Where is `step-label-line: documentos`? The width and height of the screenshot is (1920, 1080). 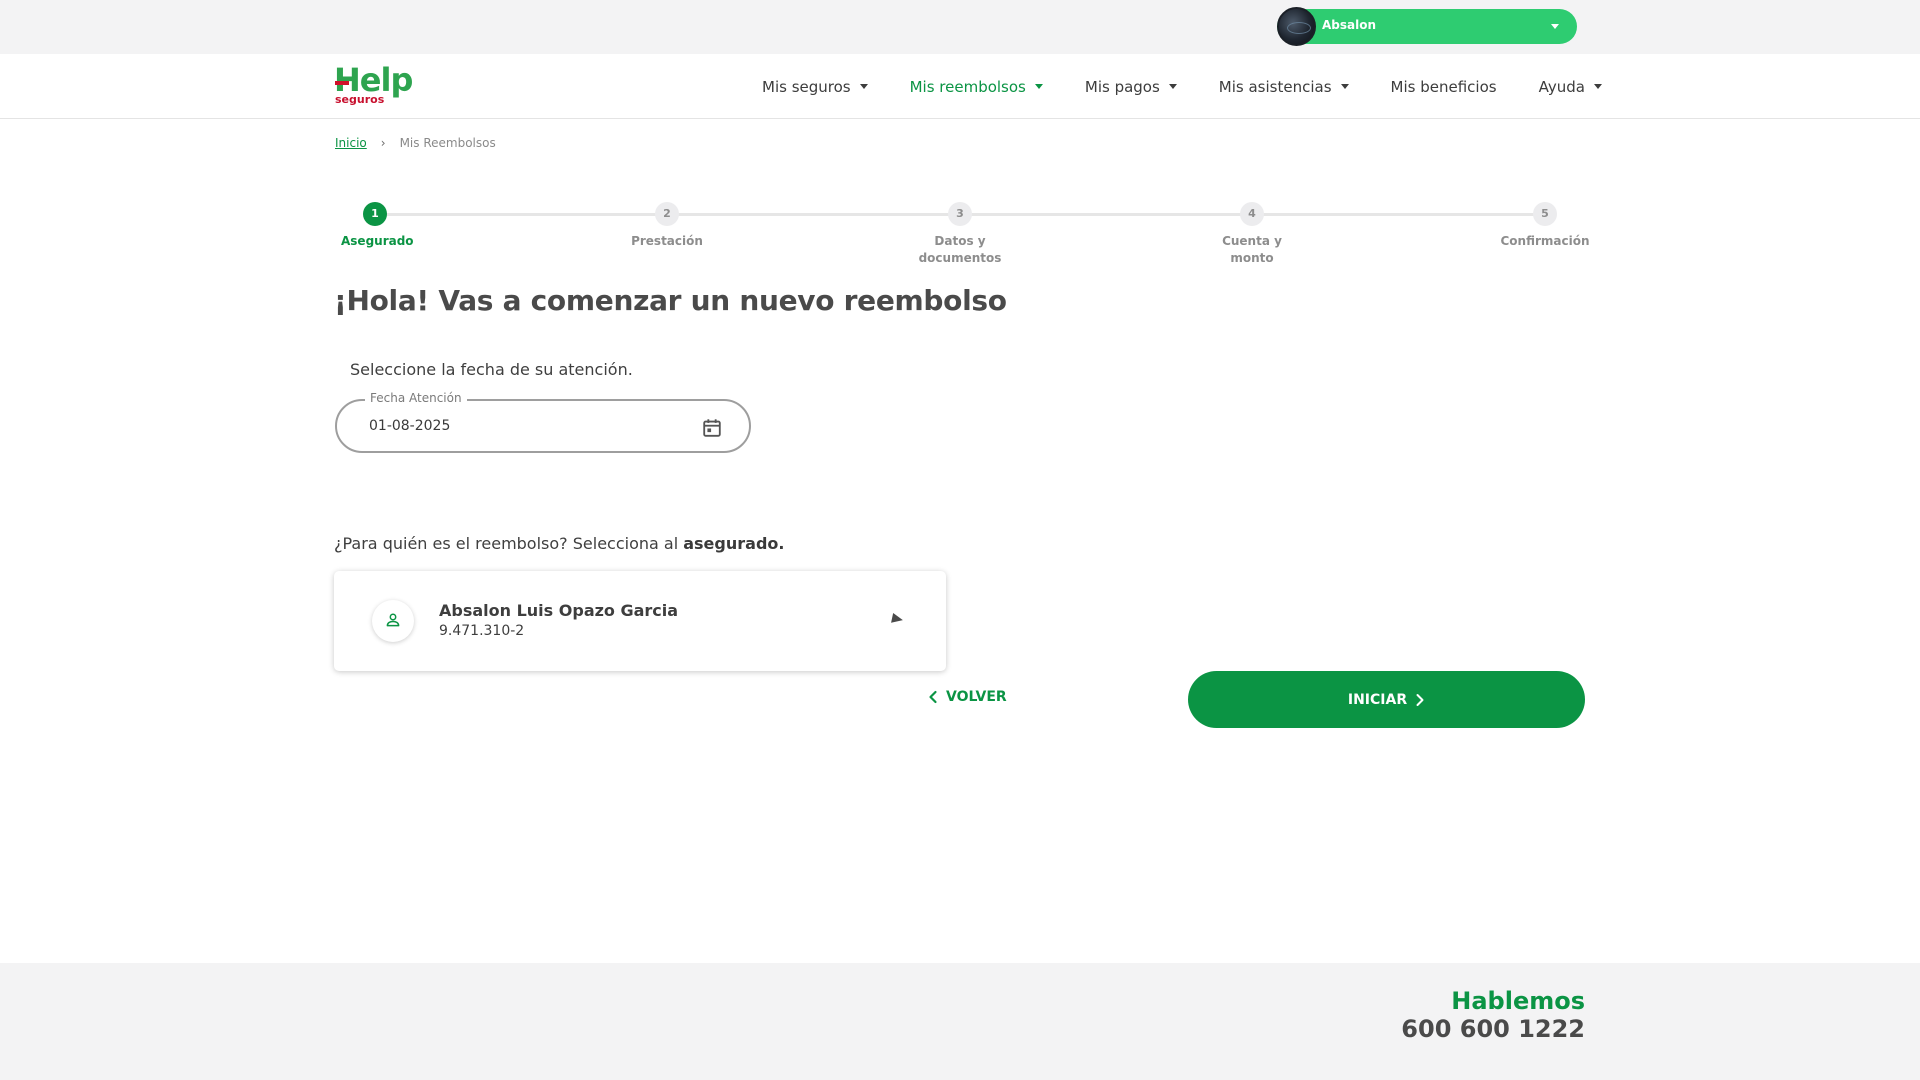 step-label-line: documentos is located at coordinates (960, 258).